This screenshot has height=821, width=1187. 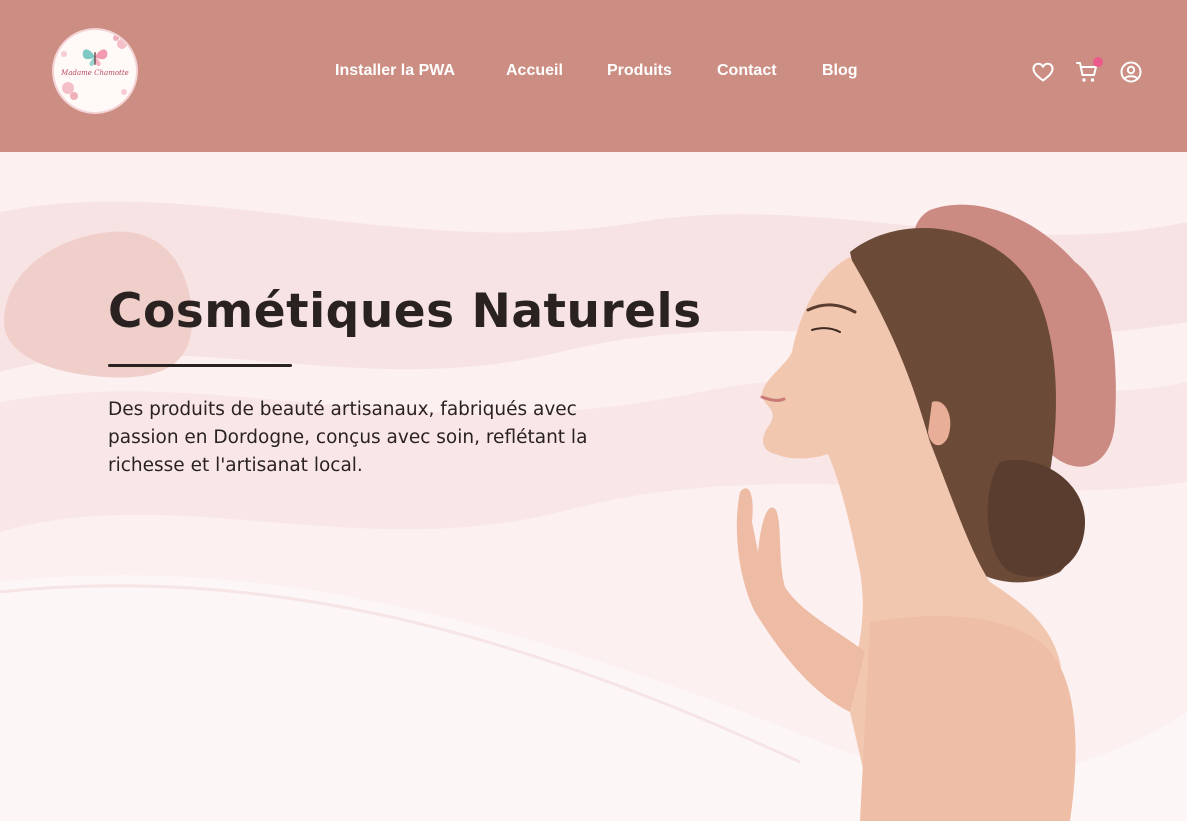 I want to click on cart-button, so click(x=1089, y=70).